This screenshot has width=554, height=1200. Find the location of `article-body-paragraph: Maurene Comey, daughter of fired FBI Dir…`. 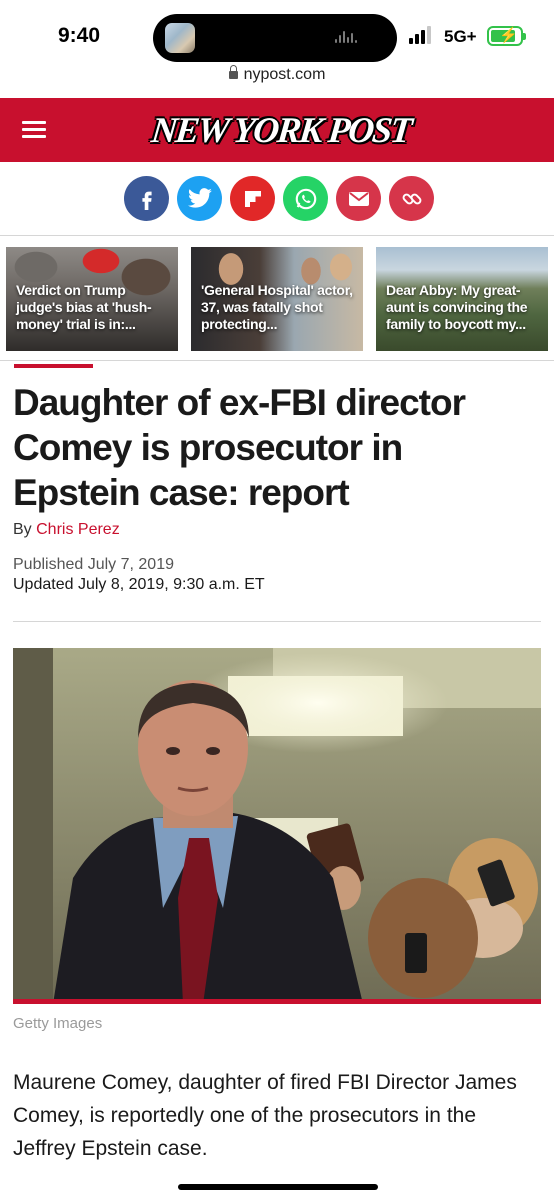

article-body-paragraph: Maurene Comey, daughter of fired FBI Dir… is located at coordinates (265, 1115).